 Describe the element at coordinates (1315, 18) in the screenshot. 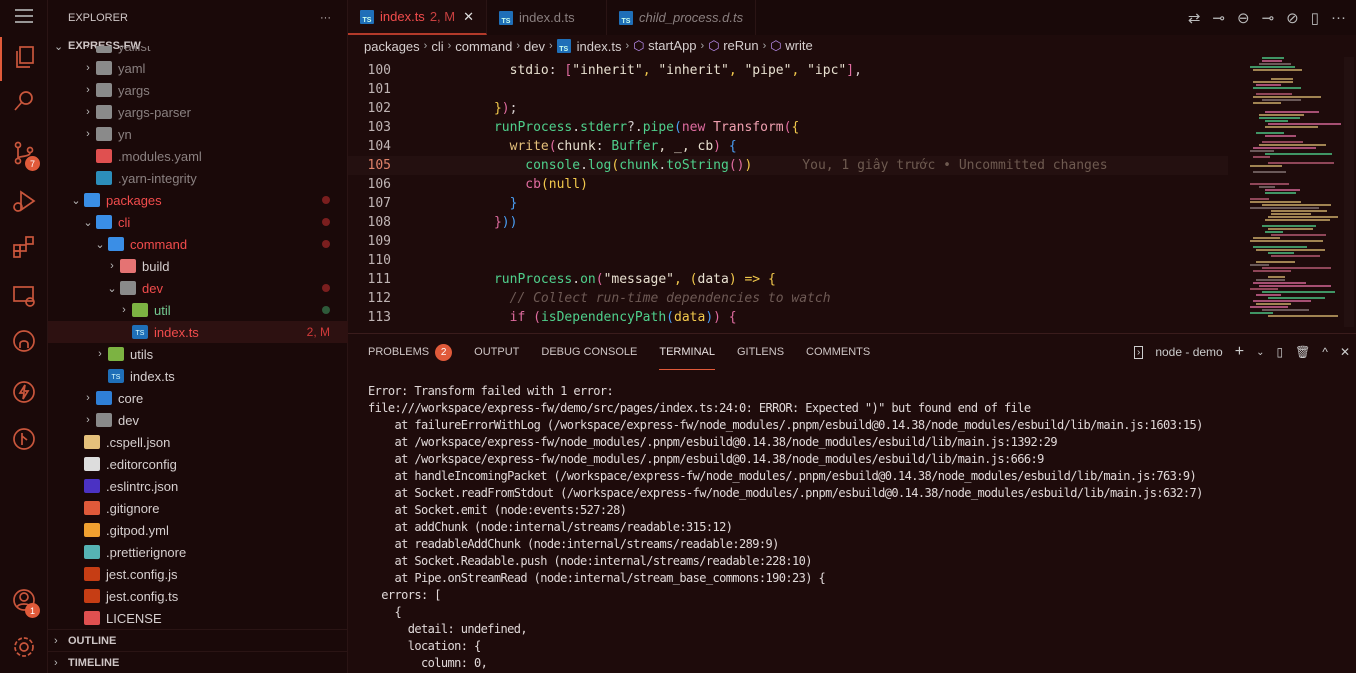

I see `split-editor-icon: ▯` at that location.